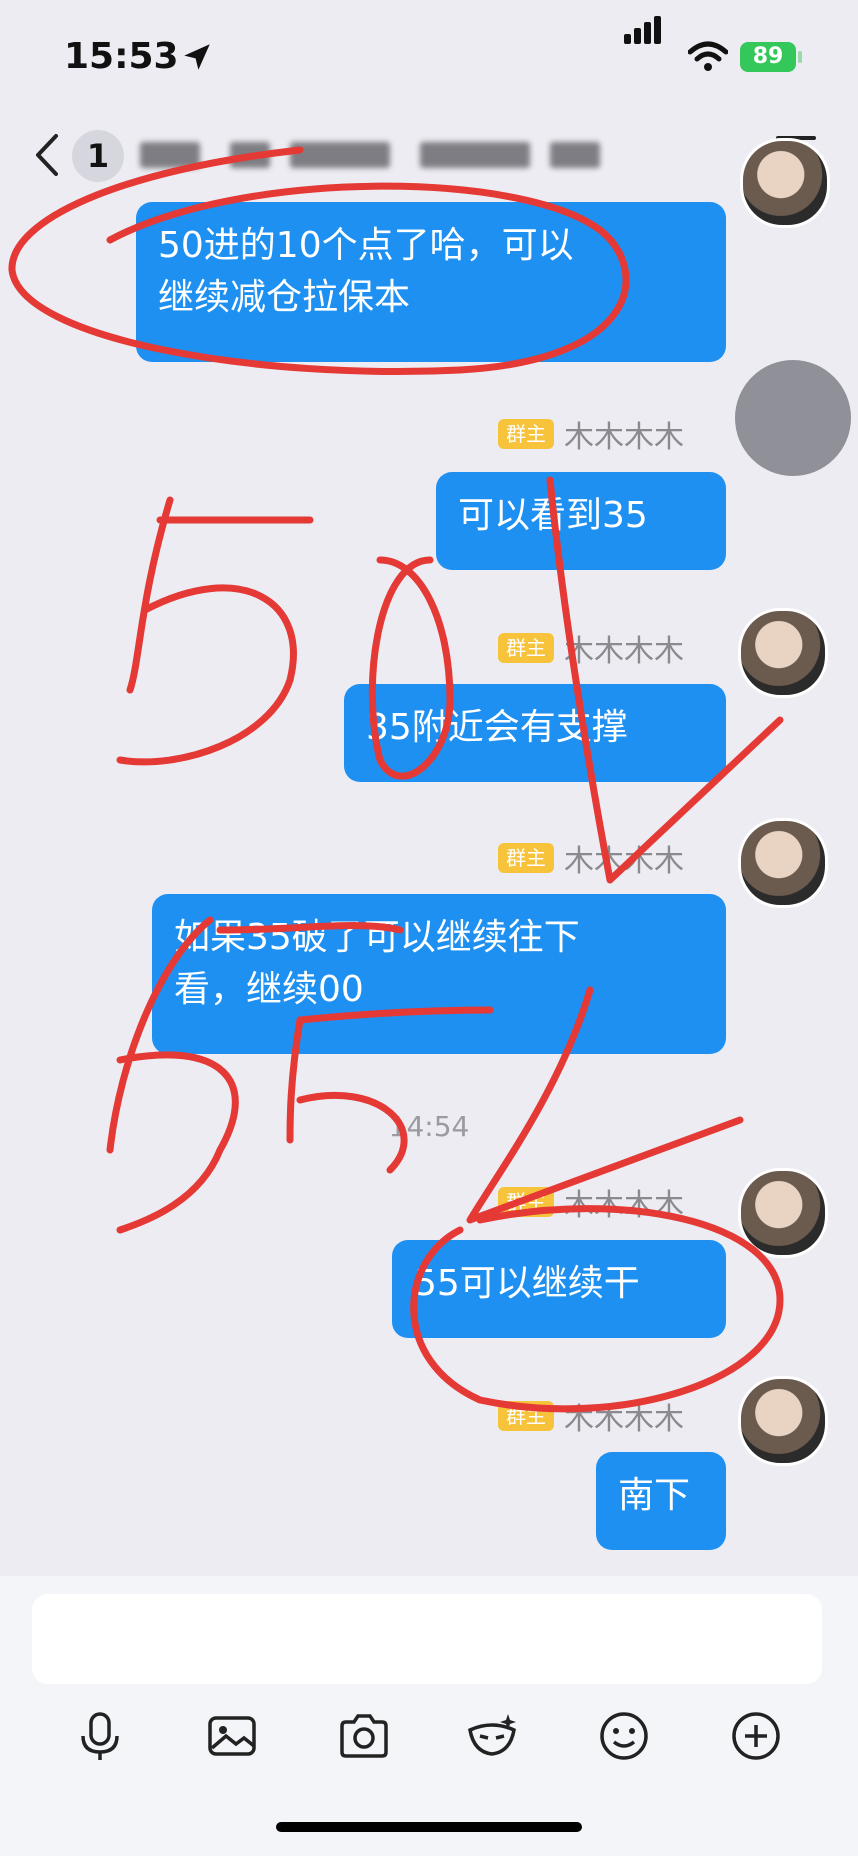 This screenshot has width=858, height=1856. Describe the element at coordinates (800, 57) in the screenshot. I see `battery-tip` at that location.